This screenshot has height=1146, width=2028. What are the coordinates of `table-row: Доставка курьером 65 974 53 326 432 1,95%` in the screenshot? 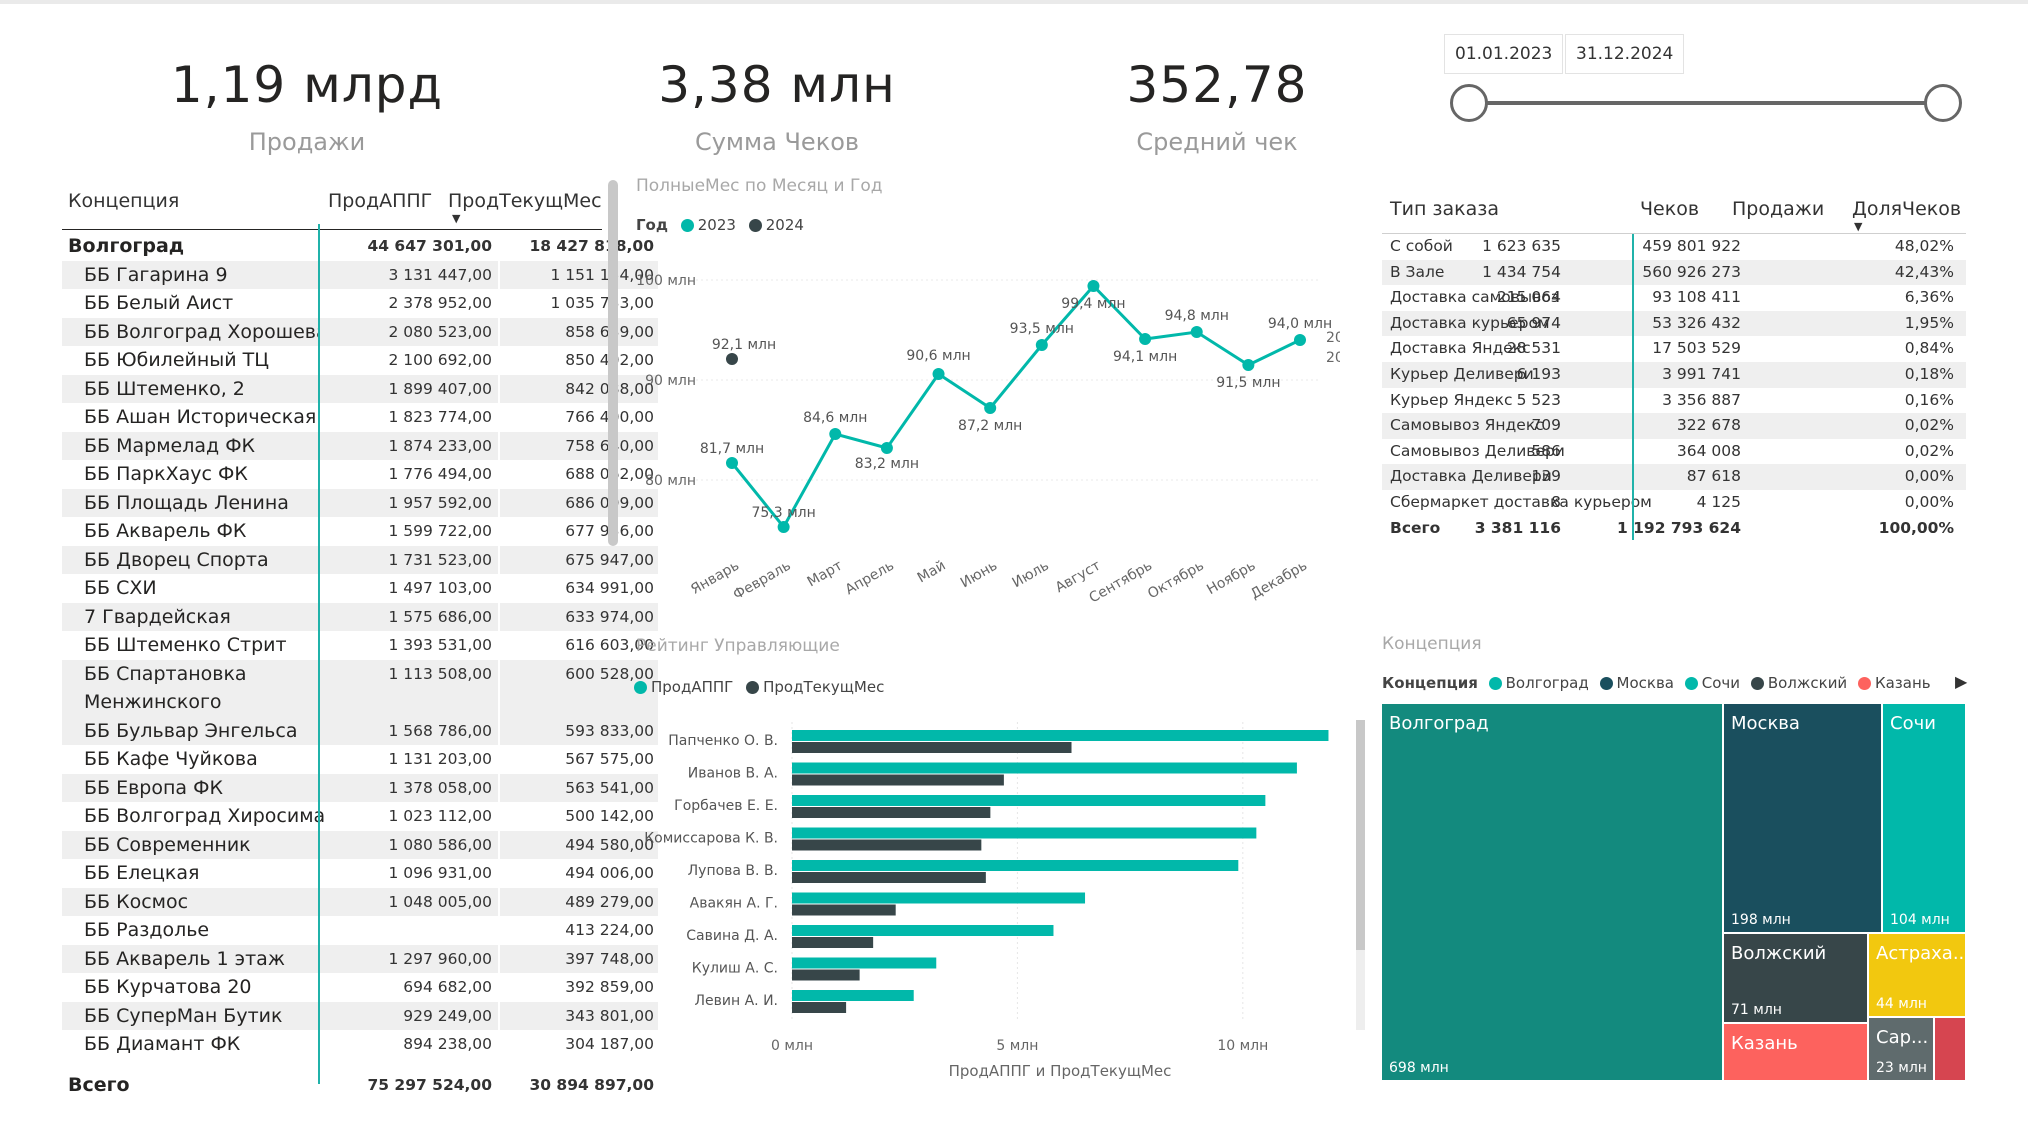 It's located at (1674, 323).